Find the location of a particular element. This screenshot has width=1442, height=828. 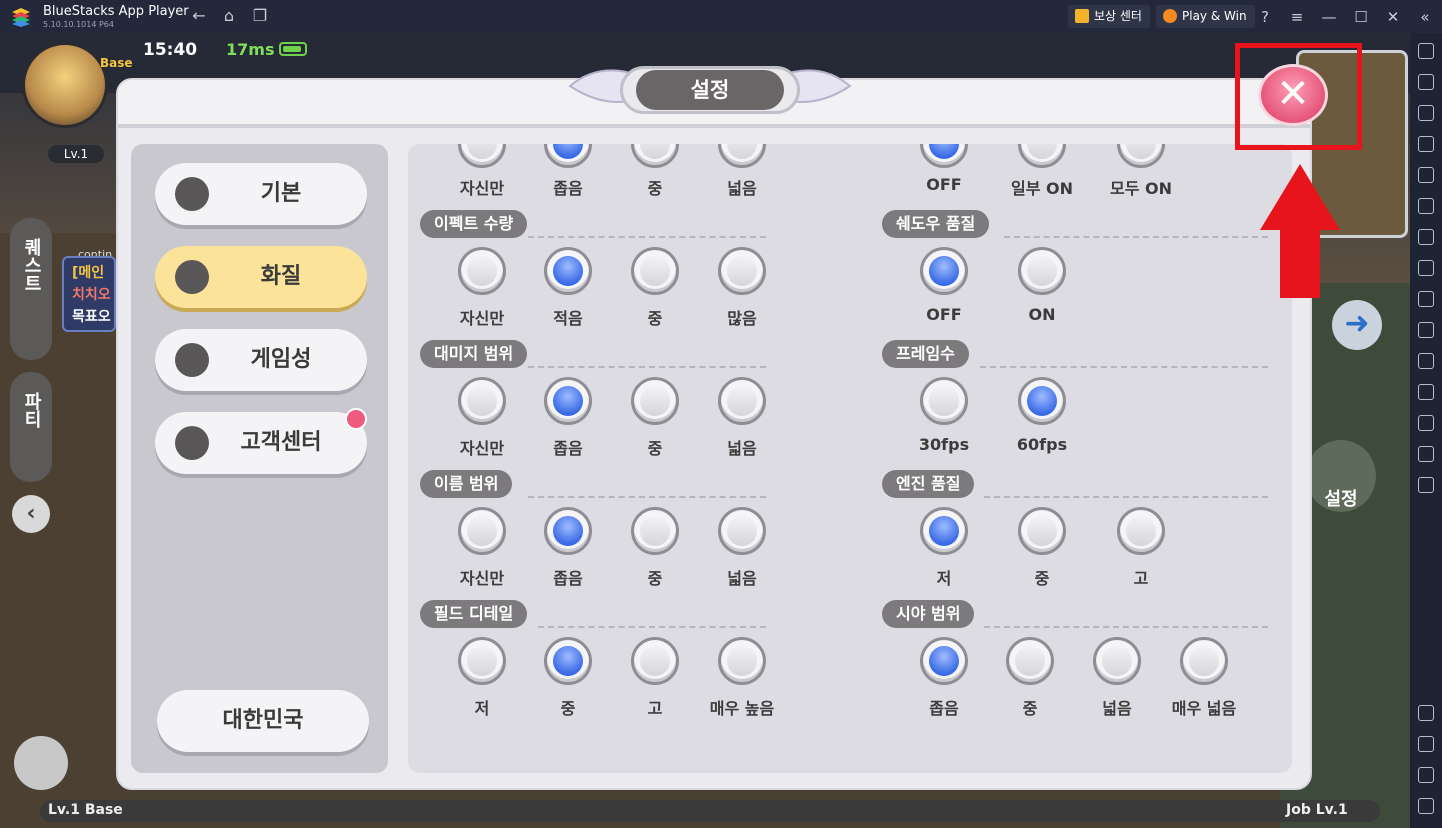

back-icon: ← is located at coordinates (199, 16).